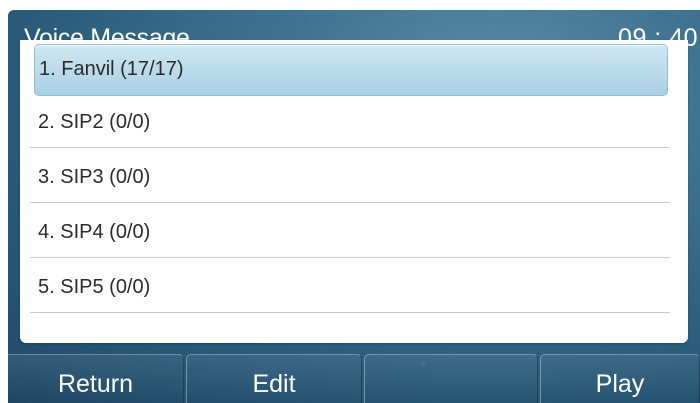 This screenshot has width=700, height=403. What do you see at coordinates (350, 287) in the screenshot?
I see `list-item-sip5: 5. SIP5 (0/0)` at bounding box center [350, 287].